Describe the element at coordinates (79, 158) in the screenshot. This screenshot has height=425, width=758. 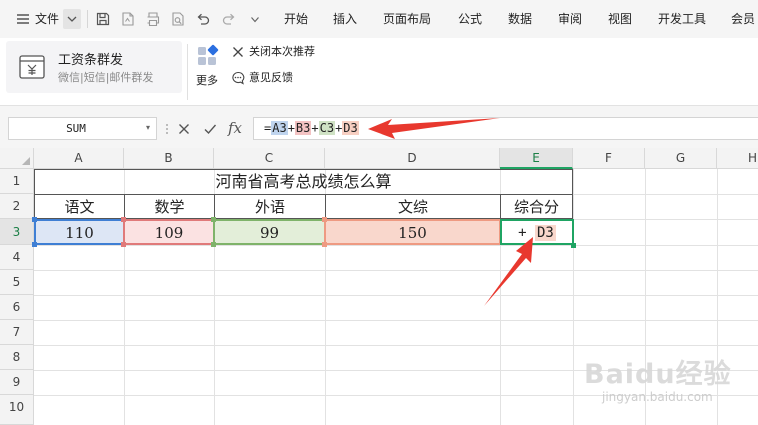
I see `column-header-a: A` at that location.